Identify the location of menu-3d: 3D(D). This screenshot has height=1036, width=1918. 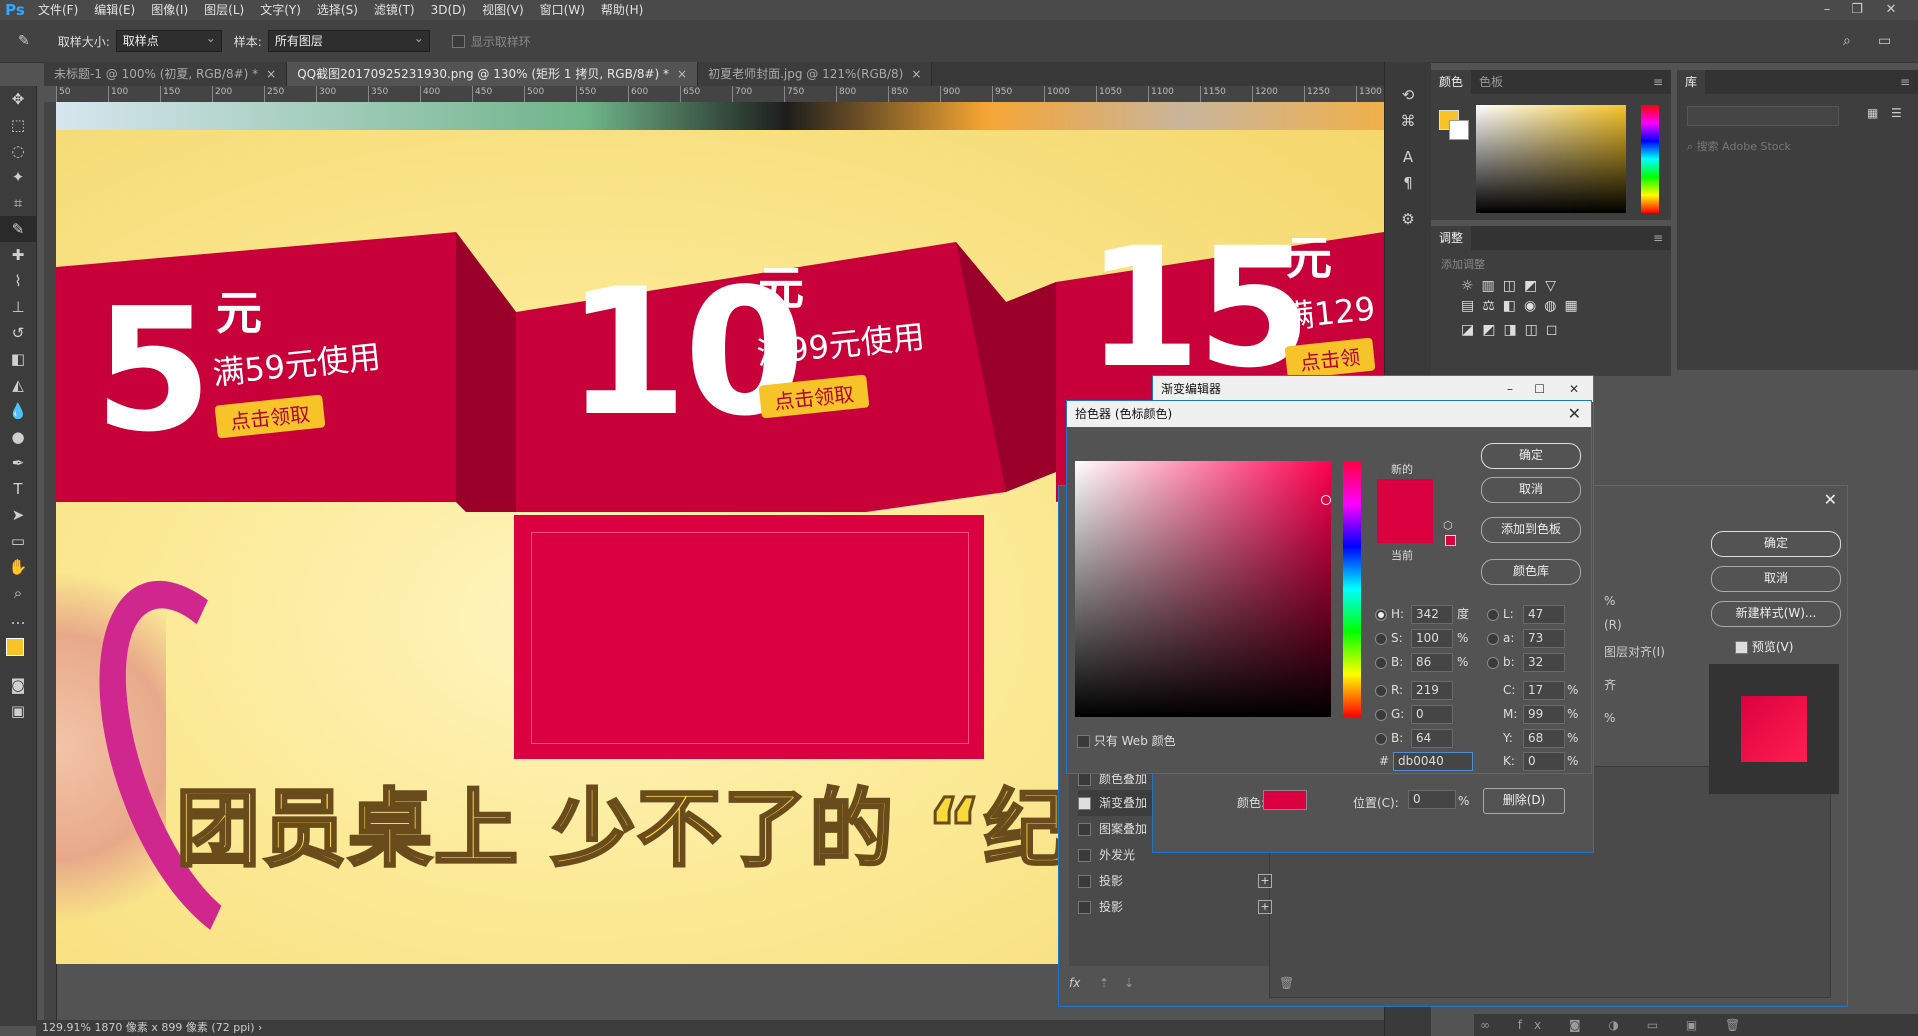
(448, 10).